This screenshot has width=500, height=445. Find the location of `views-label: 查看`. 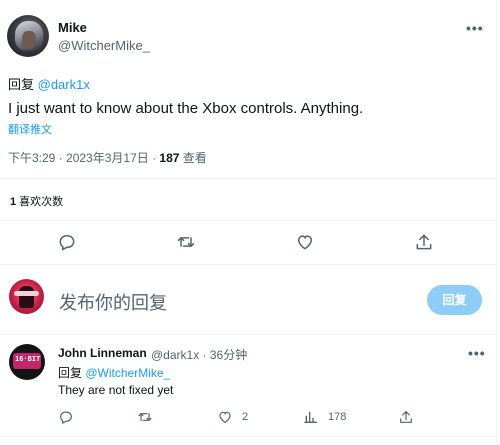

views-label: 查看 is located at coordinates (193, 158).